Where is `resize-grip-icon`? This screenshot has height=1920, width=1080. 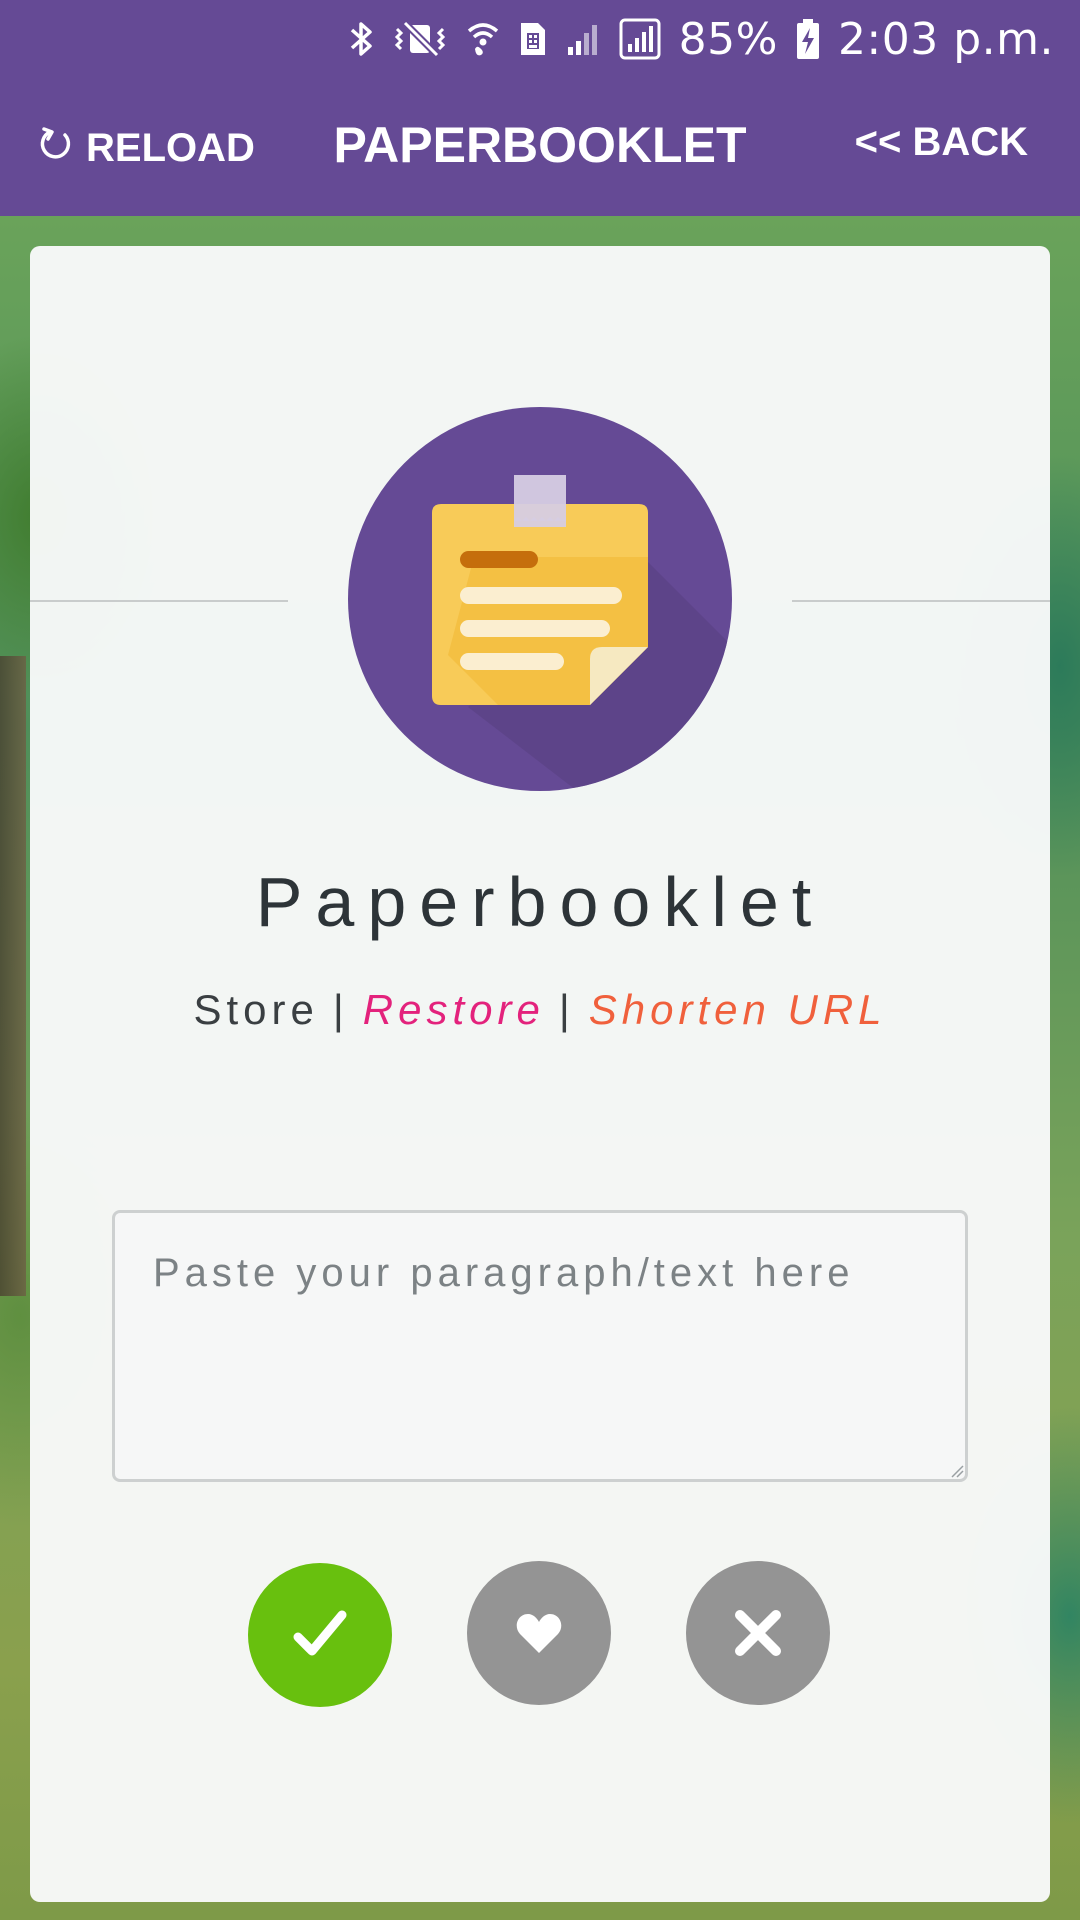 resize-grip-icon is located at coordinates (957, 1471).